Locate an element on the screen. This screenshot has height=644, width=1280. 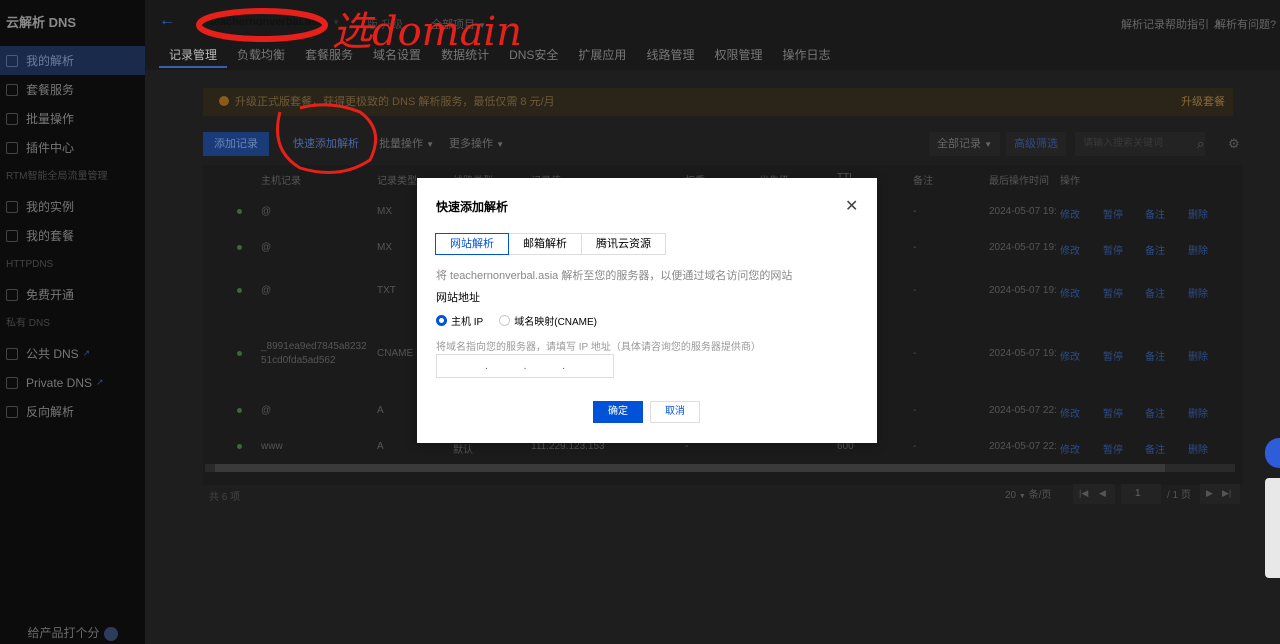
more-ops-dropdown: 更多操作 ▼ is located at coordinates (476, 144).